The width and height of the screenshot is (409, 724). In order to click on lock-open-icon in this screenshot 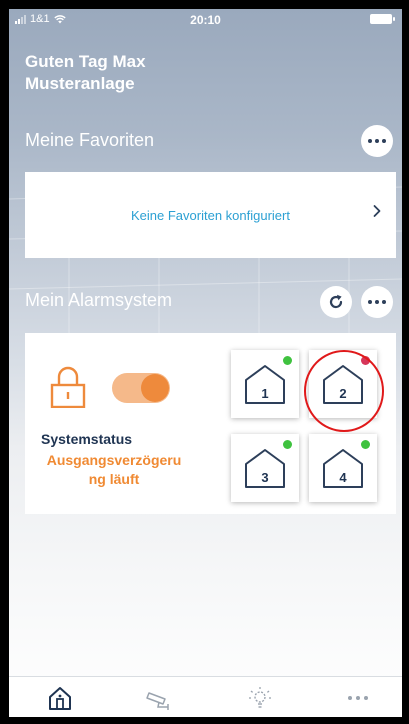, I will do `click(68, 387)`.